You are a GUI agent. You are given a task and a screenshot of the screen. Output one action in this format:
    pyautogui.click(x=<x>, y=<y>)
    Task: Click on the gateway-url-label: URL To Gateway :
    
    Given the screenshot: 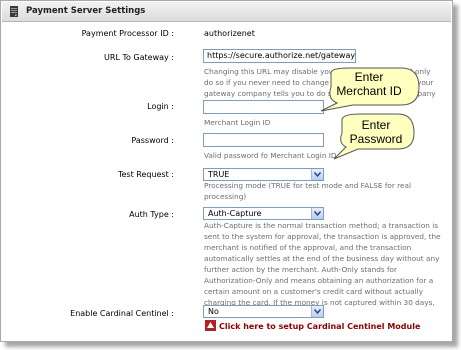 What is the action you would take?
    pyautogui.click(x=139, y=57)
    